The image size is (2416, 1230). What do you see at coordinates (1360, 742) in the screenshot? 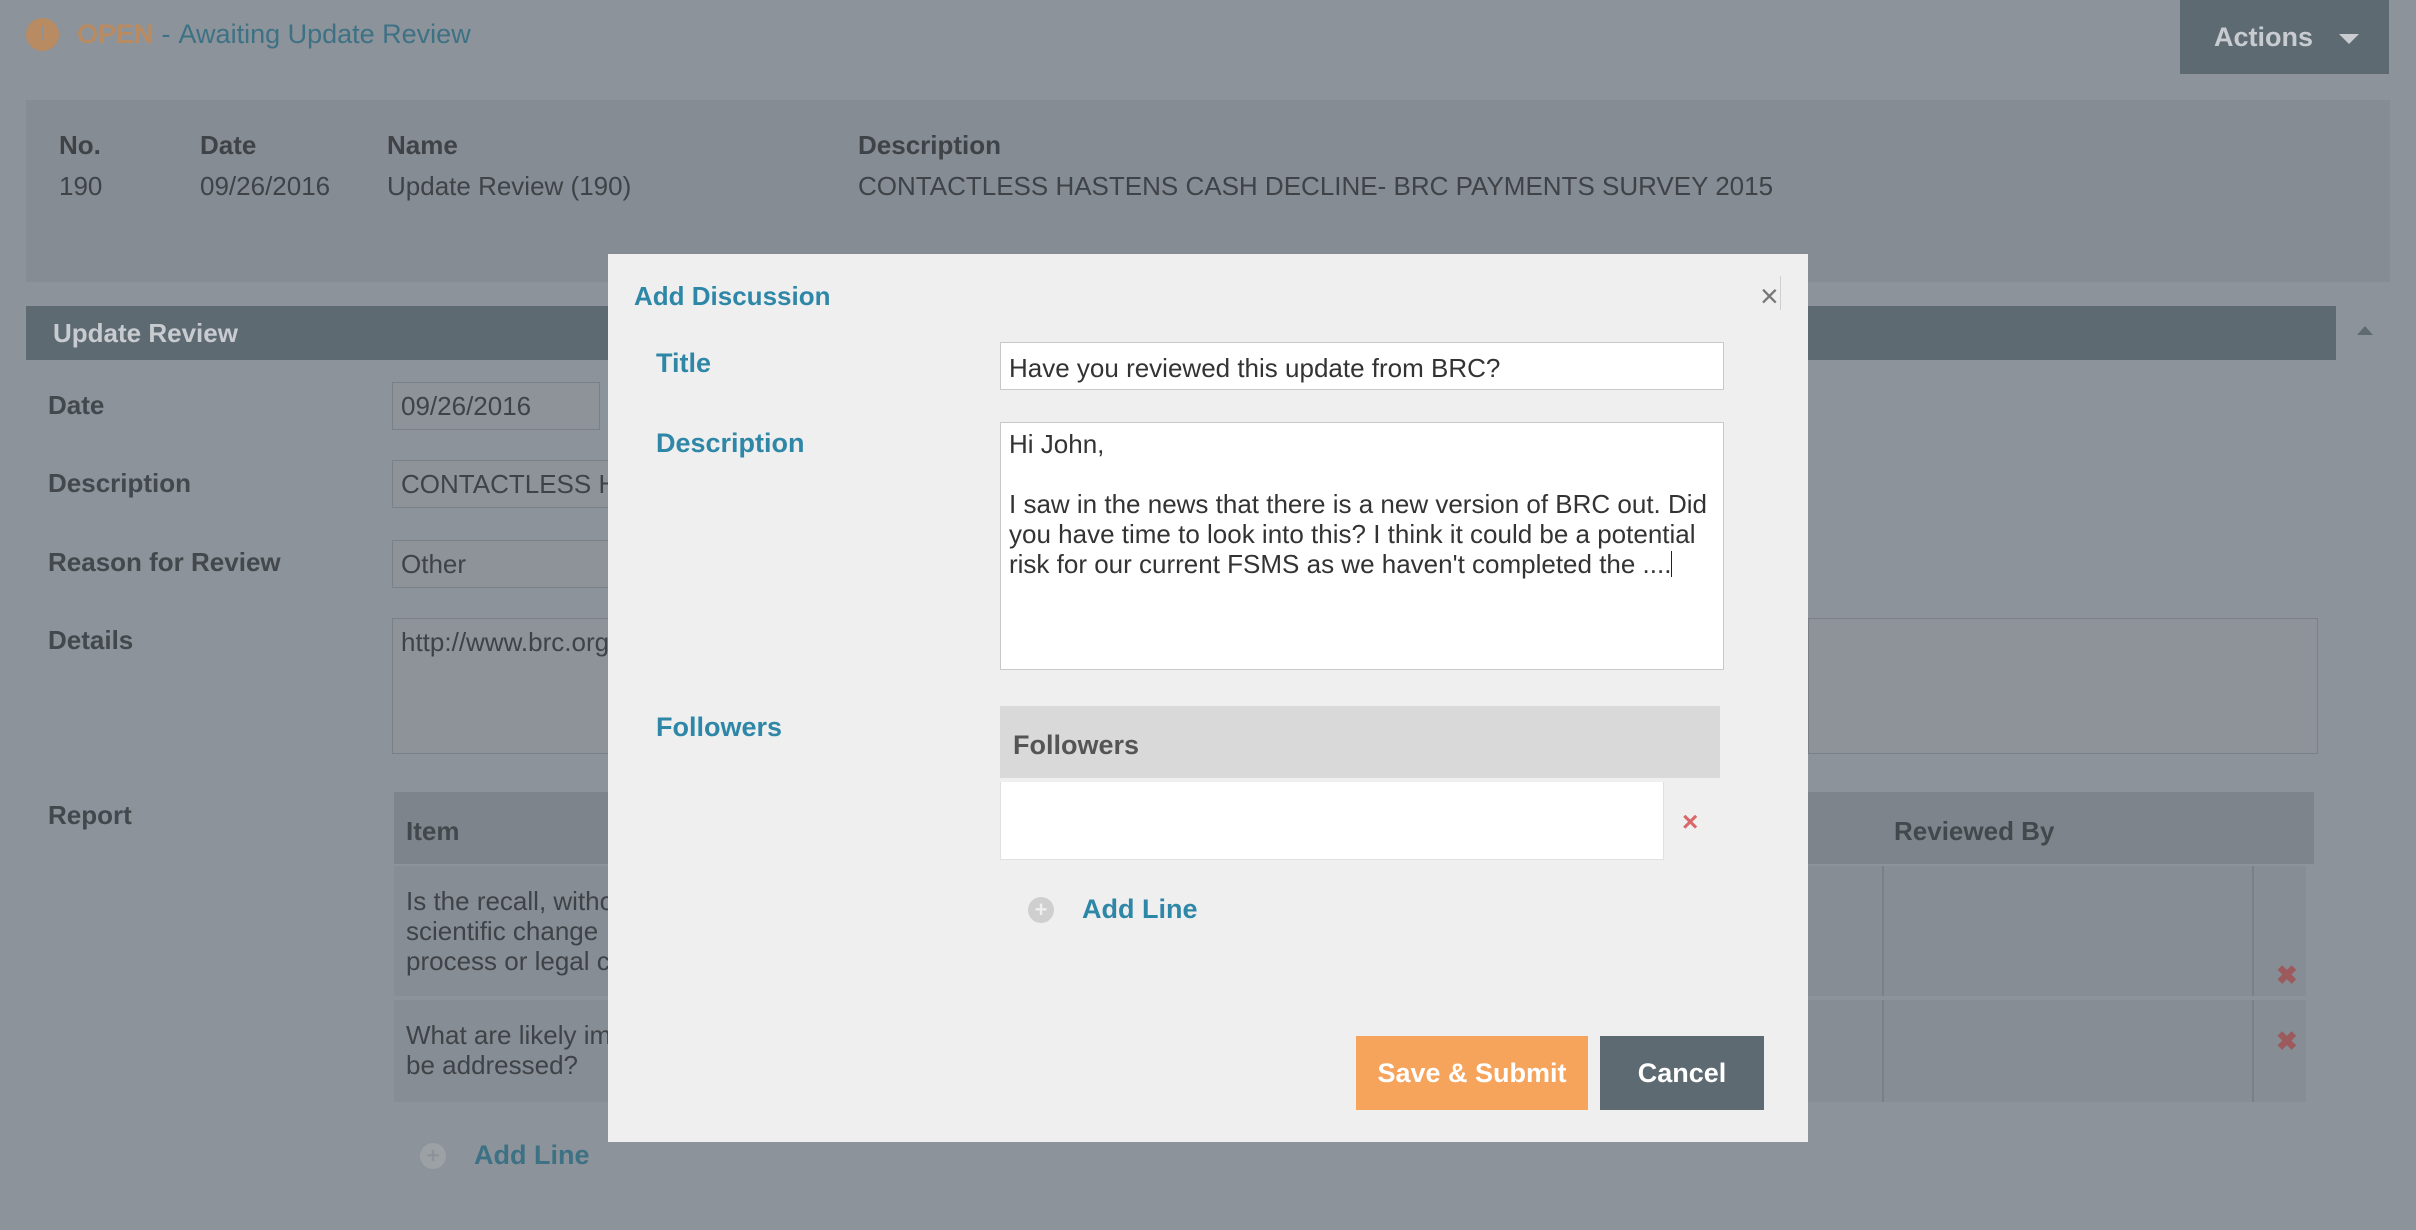
I see `followers-table-header: Followers` at bounding box center [1360, 742].